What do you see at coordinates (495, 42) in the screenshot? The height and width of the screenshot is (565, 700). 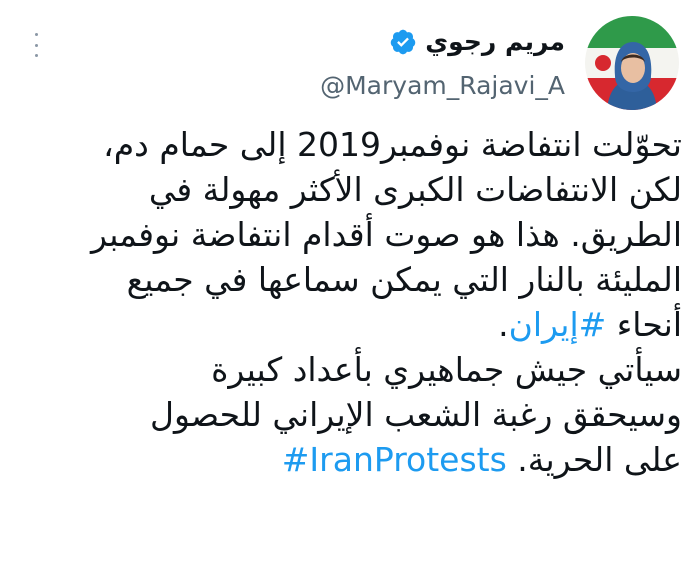 I see `author-display-name: مريم رجوي` at bounding box center [495, 42].